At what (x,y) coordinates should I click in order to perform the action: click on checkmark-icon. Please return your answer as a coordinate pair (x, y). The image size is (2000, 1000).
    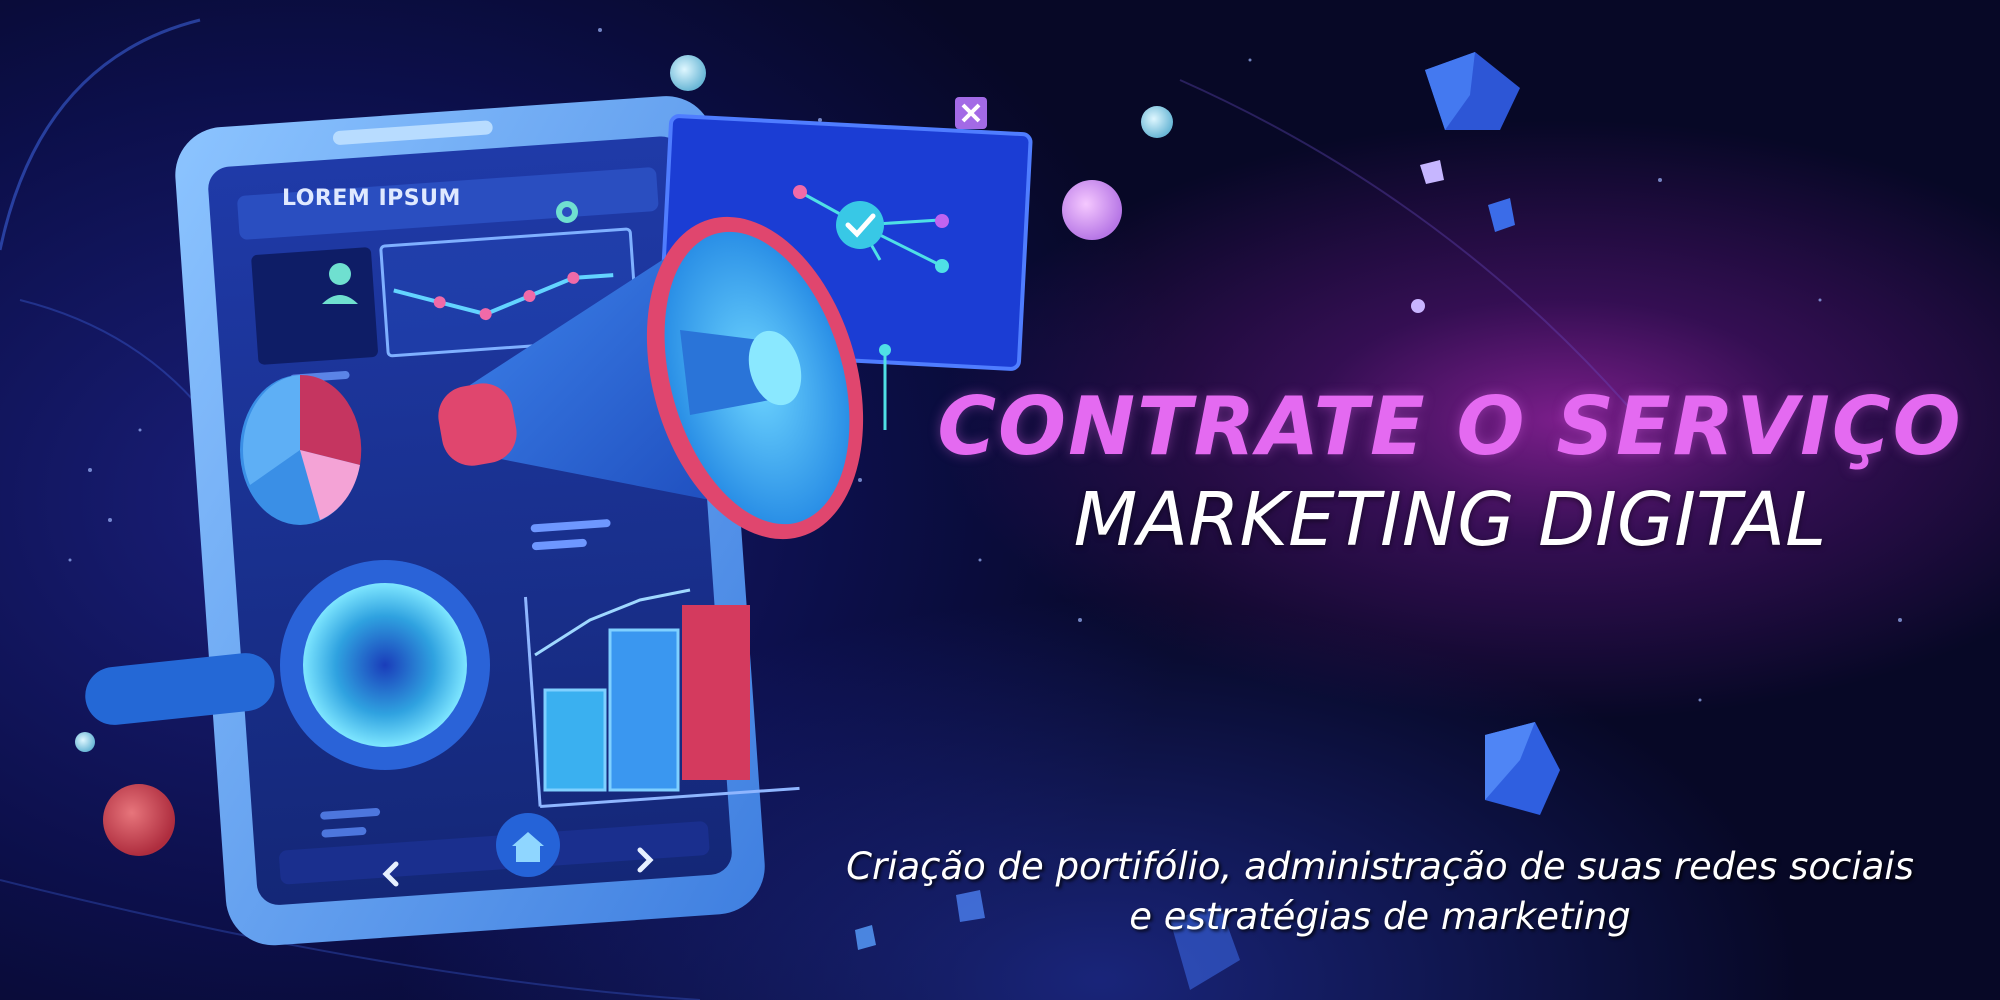
    Looking at the image, I should click on (860, 225).